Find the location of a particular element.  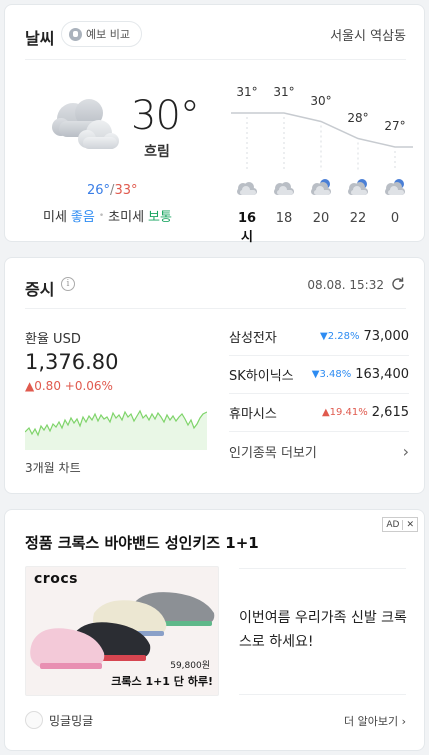

weather-condition: 흐림 is located at coordinates (157, 152).